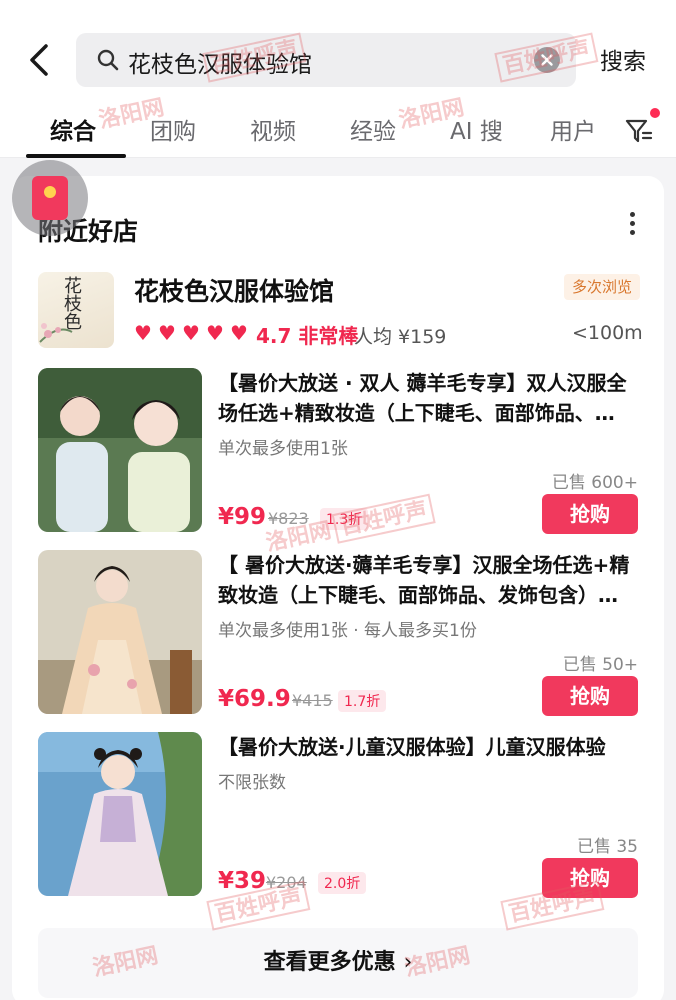 This screenshot has height=1000, width=676. I want to click on tab-users: 用户, so click(573, 129).